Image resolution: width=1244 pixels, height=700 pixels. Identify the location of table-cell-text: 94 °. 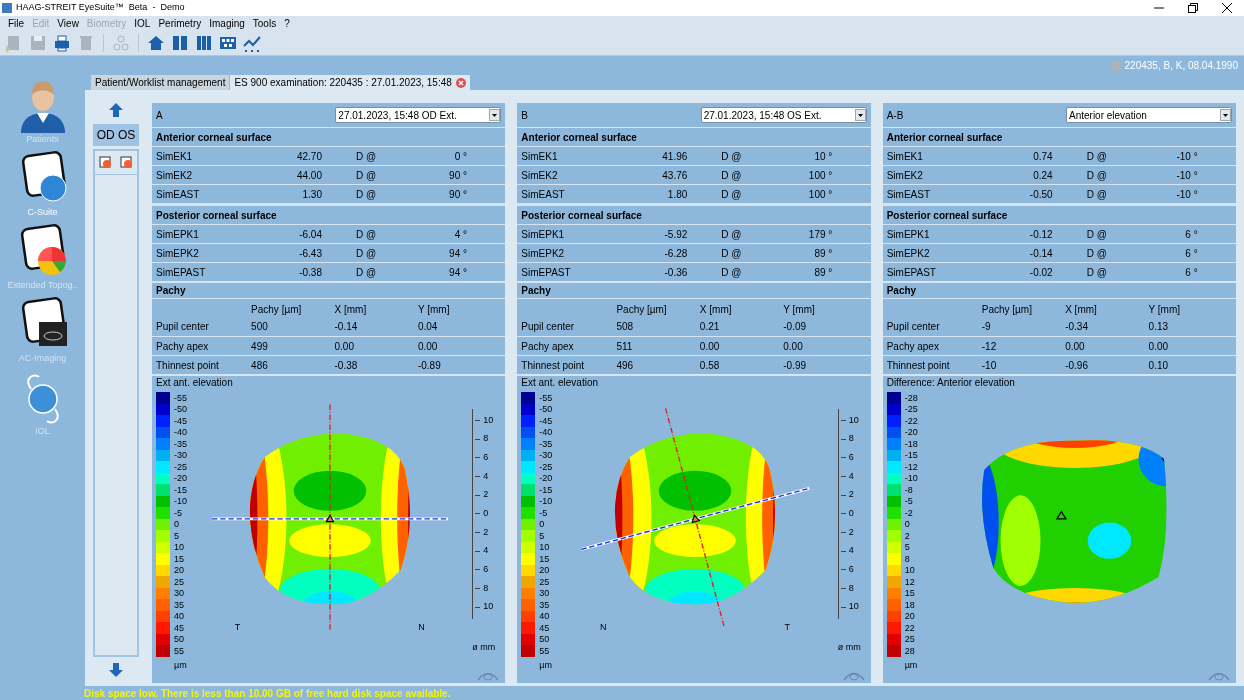
(457, 272).